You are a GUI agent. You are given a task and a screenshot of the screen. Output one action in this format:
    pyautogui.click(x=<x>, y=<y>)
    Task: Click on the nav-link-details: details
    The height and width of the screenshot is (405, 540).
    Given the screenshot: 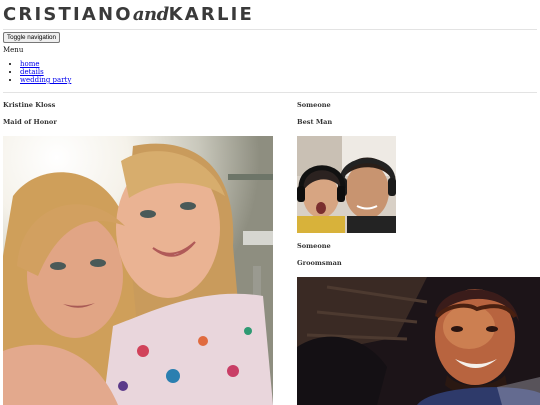 What is the action you would take?
    pyautogui.click(x=32, y=72)
    